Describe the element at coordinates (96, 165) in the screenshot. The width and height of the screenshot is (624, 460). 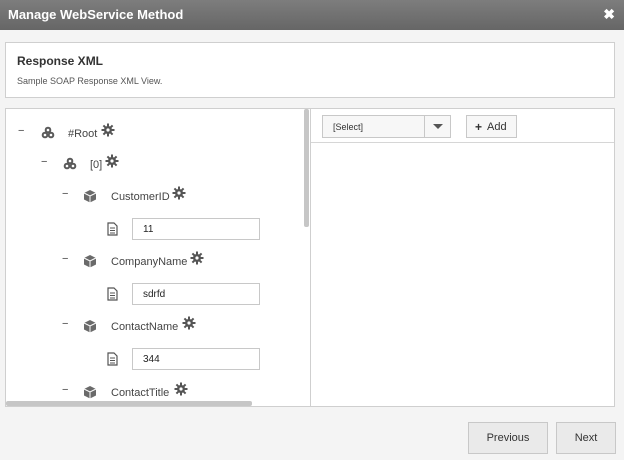
I see `tree-node-label: [0]` at that location.